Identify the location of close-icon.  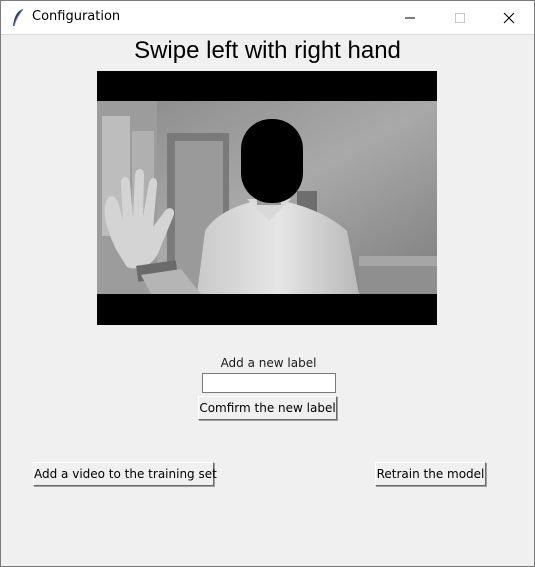
(509, 18).